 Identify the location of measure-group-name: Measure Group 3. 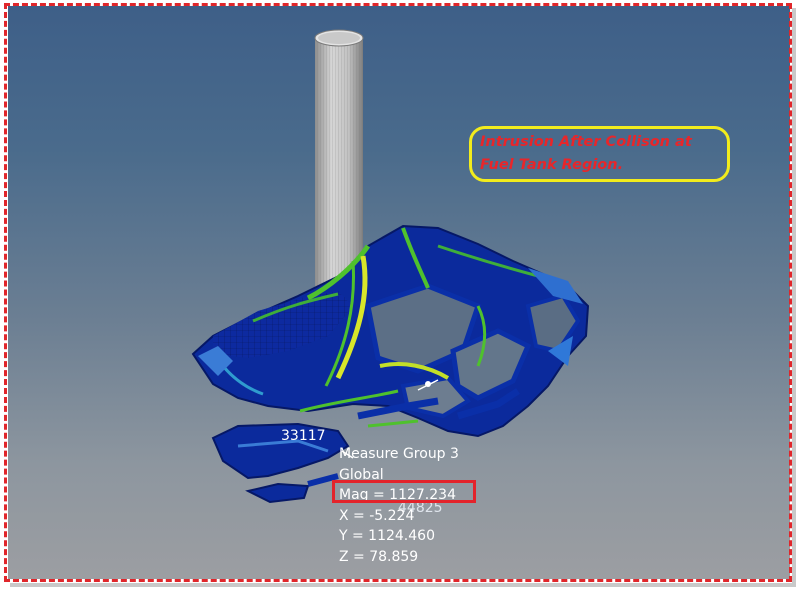
(399, 454).